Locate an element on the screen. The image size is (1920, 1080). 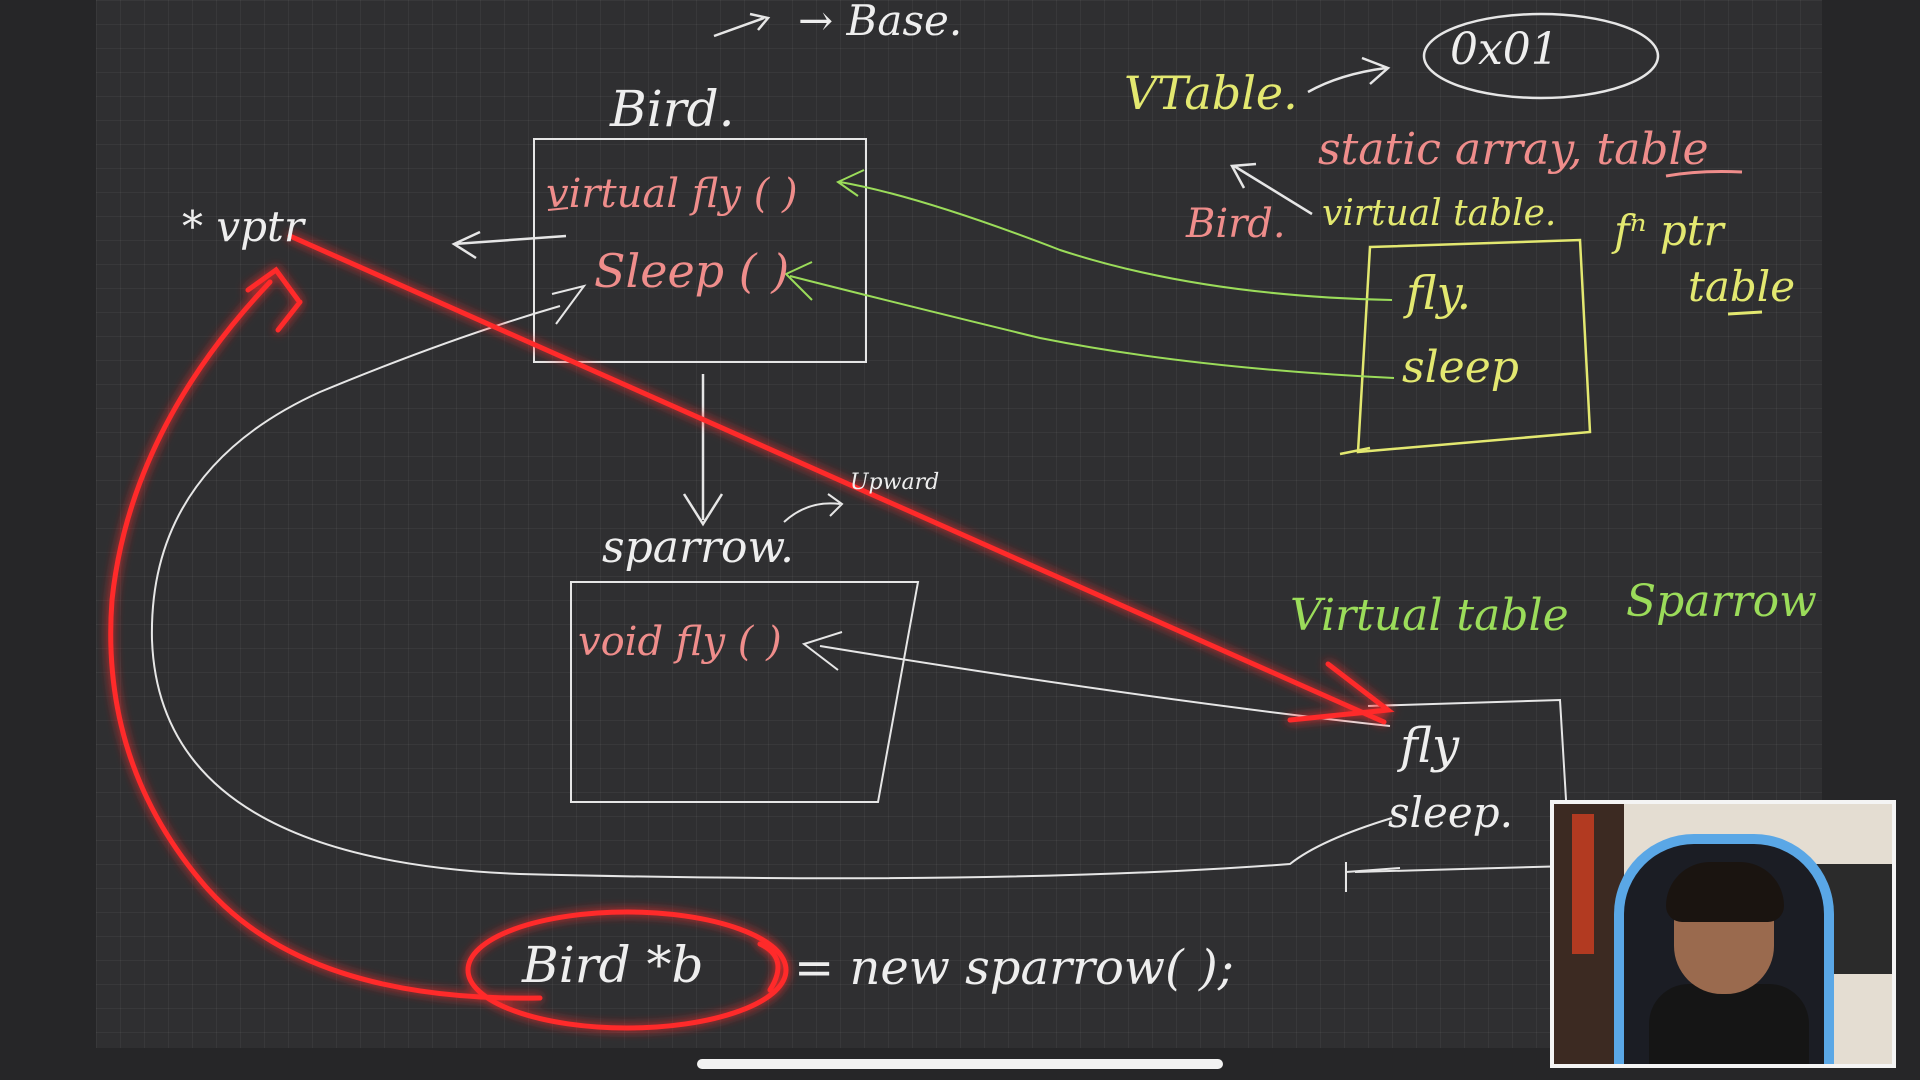
vptr-arrowhead is located at coordinates (1341, 692).